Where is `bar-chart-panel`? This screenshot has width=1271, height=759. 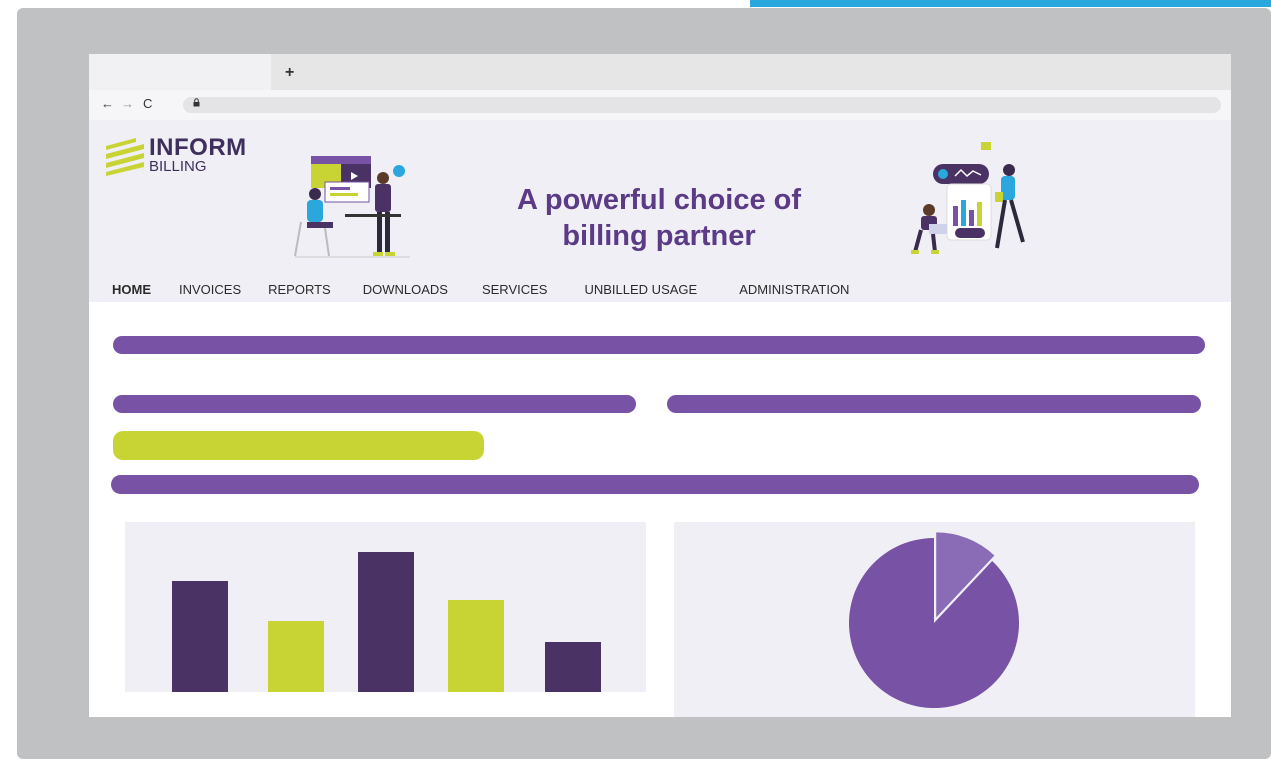 bar-chart-panel is located at coordinates (385, 607).